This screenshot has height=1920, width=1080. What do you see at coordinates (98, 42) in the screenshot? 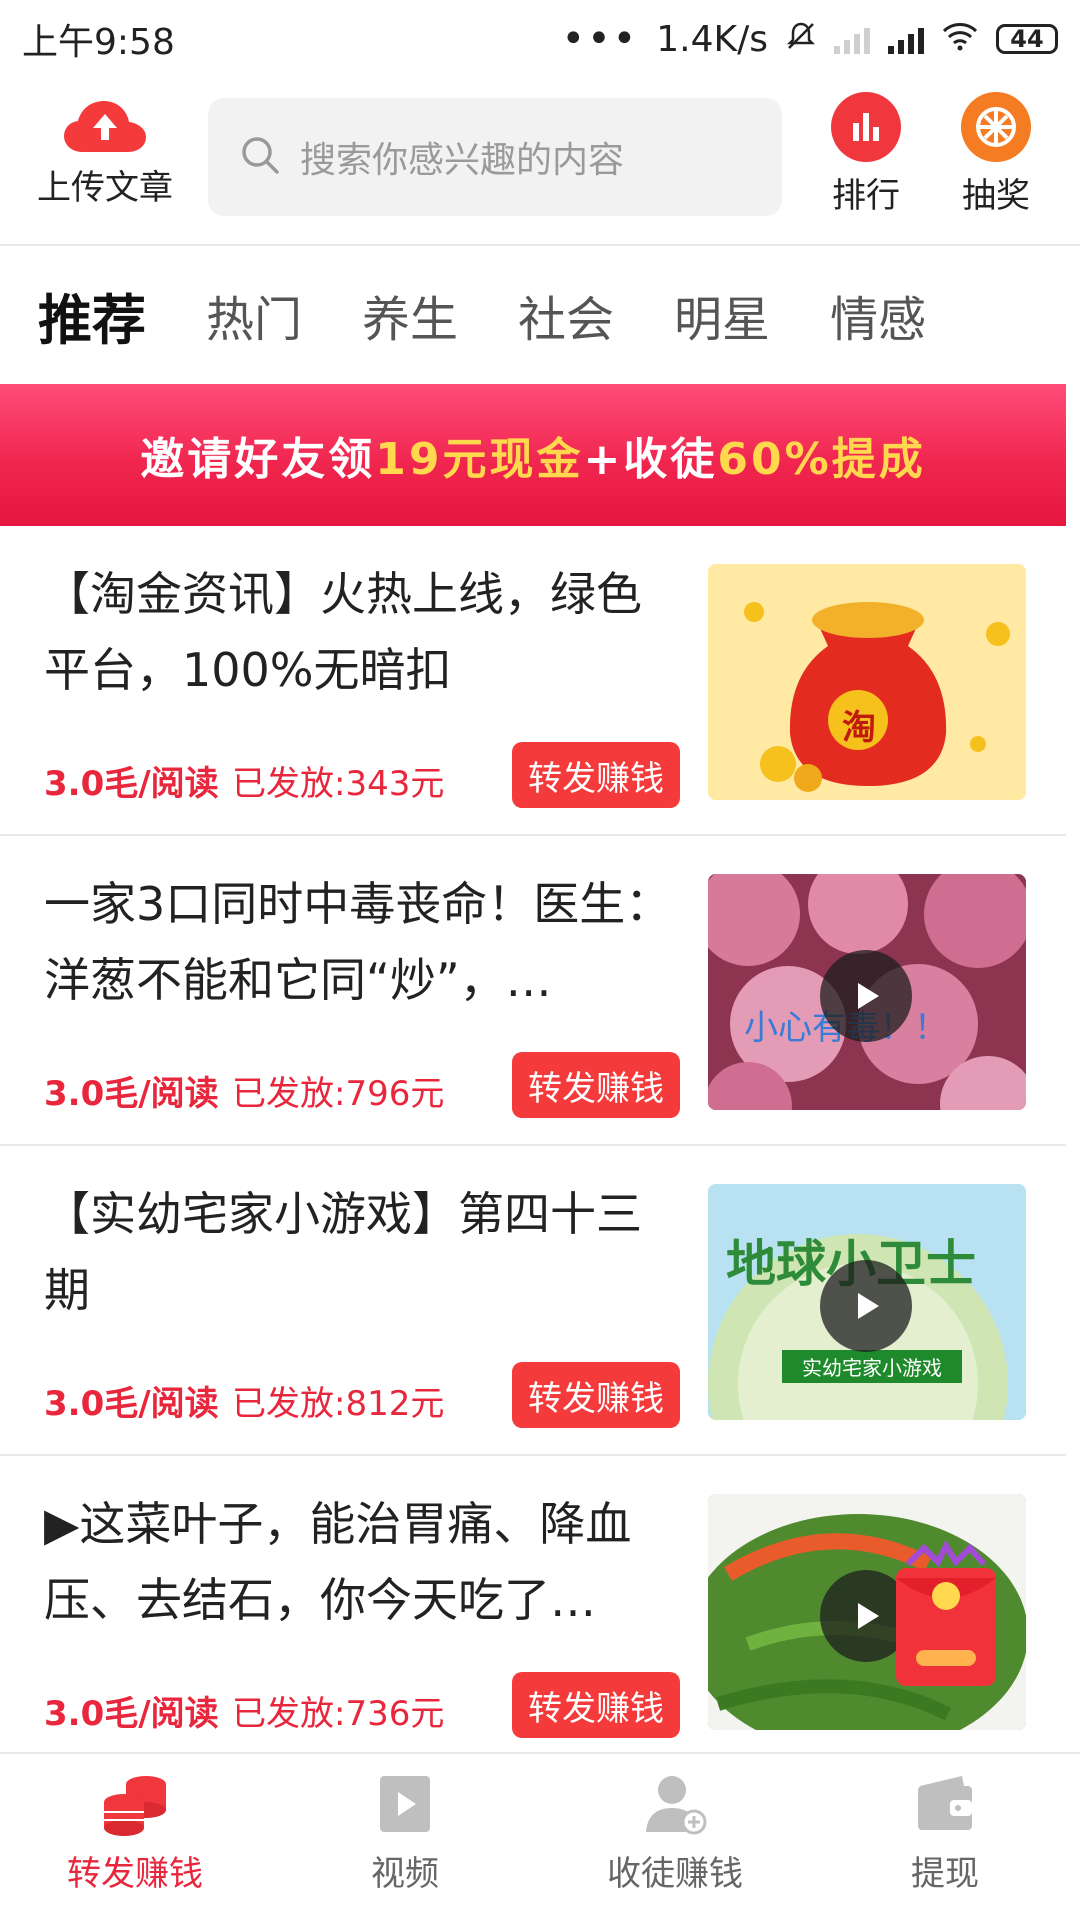
I see `status-time: 上午9:58` at bounding box center [98, 42].